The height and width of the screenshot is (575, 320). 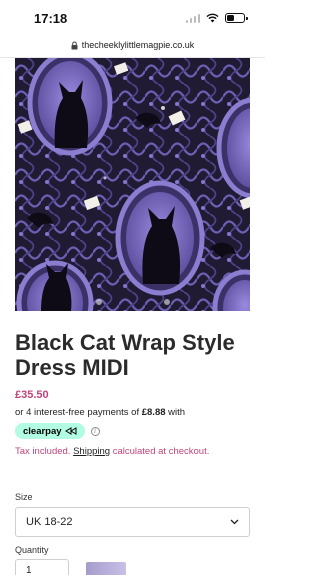 I want to click on status-bar: 17:18, so click(x=132, y=17).